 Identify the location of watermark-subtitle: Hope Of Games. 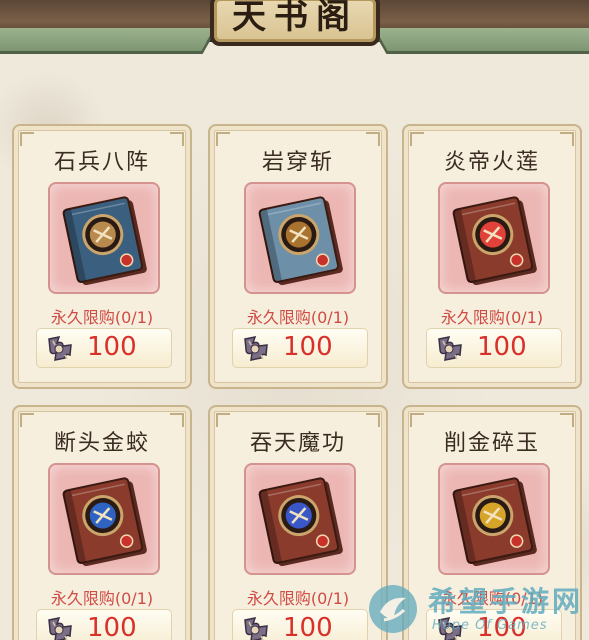
(490, 625).